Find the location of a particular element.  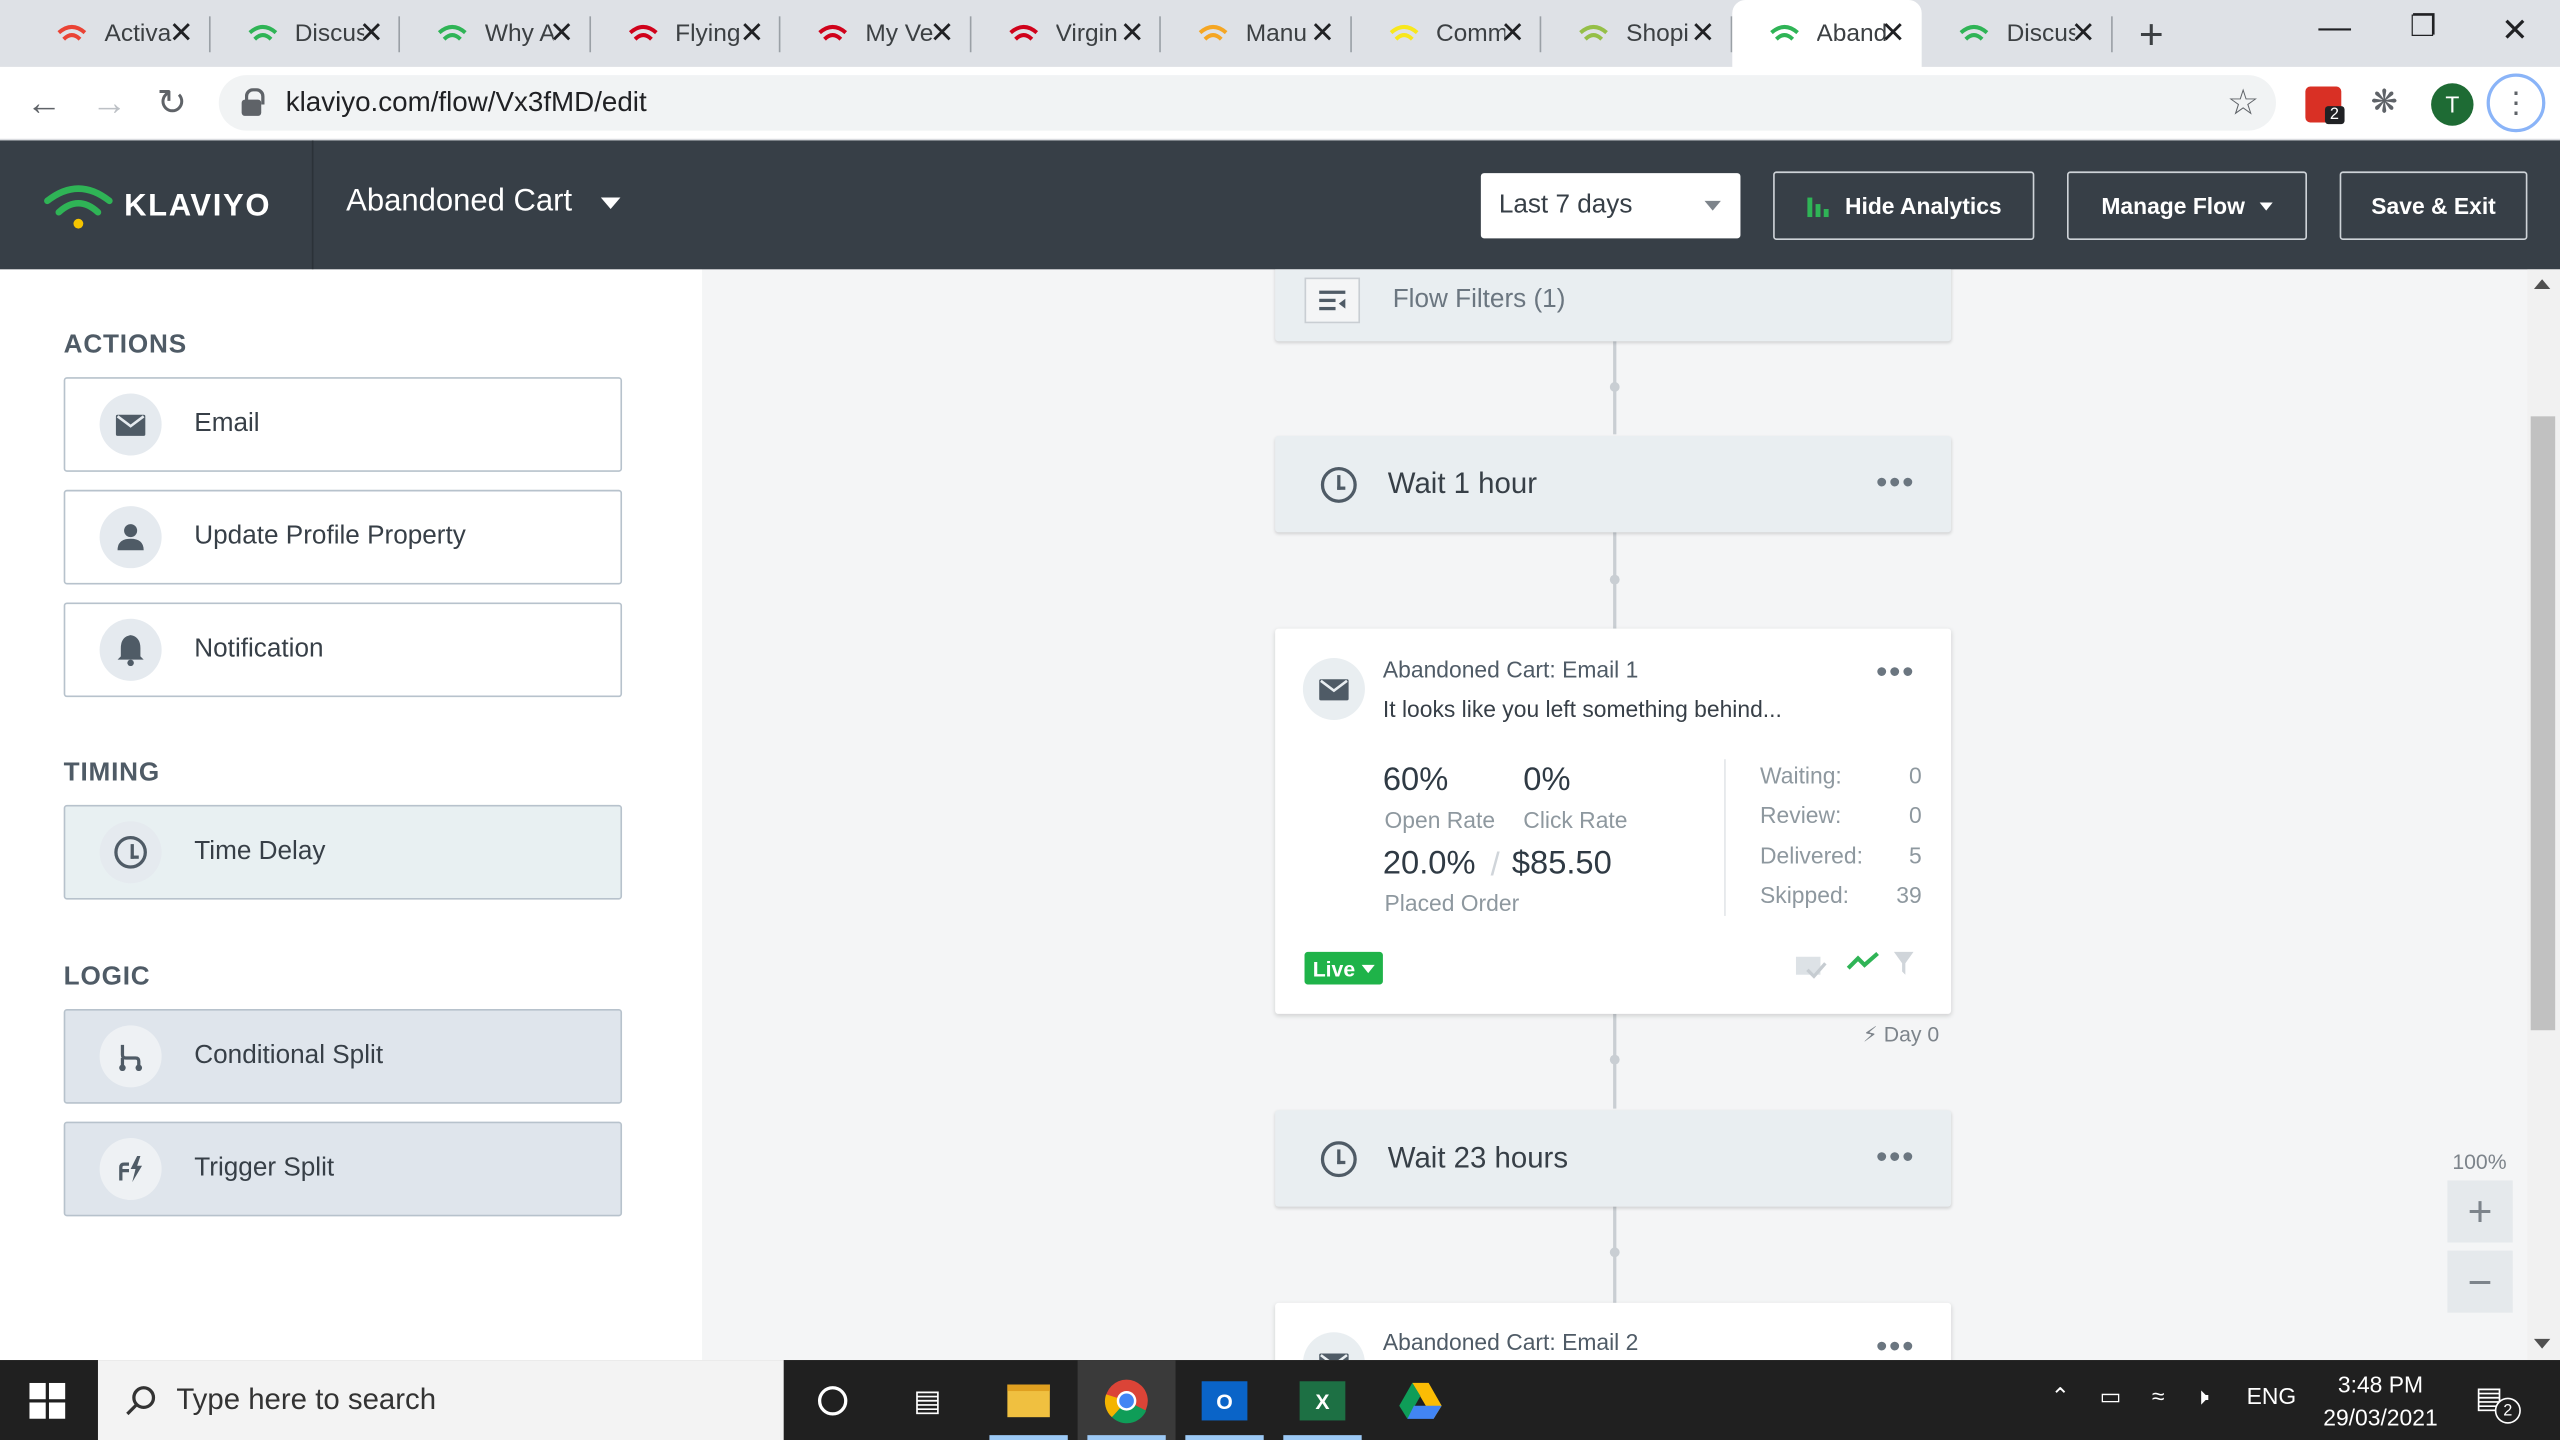

browser-tab: Aband ✕ is located at coordinates (1826, 33).